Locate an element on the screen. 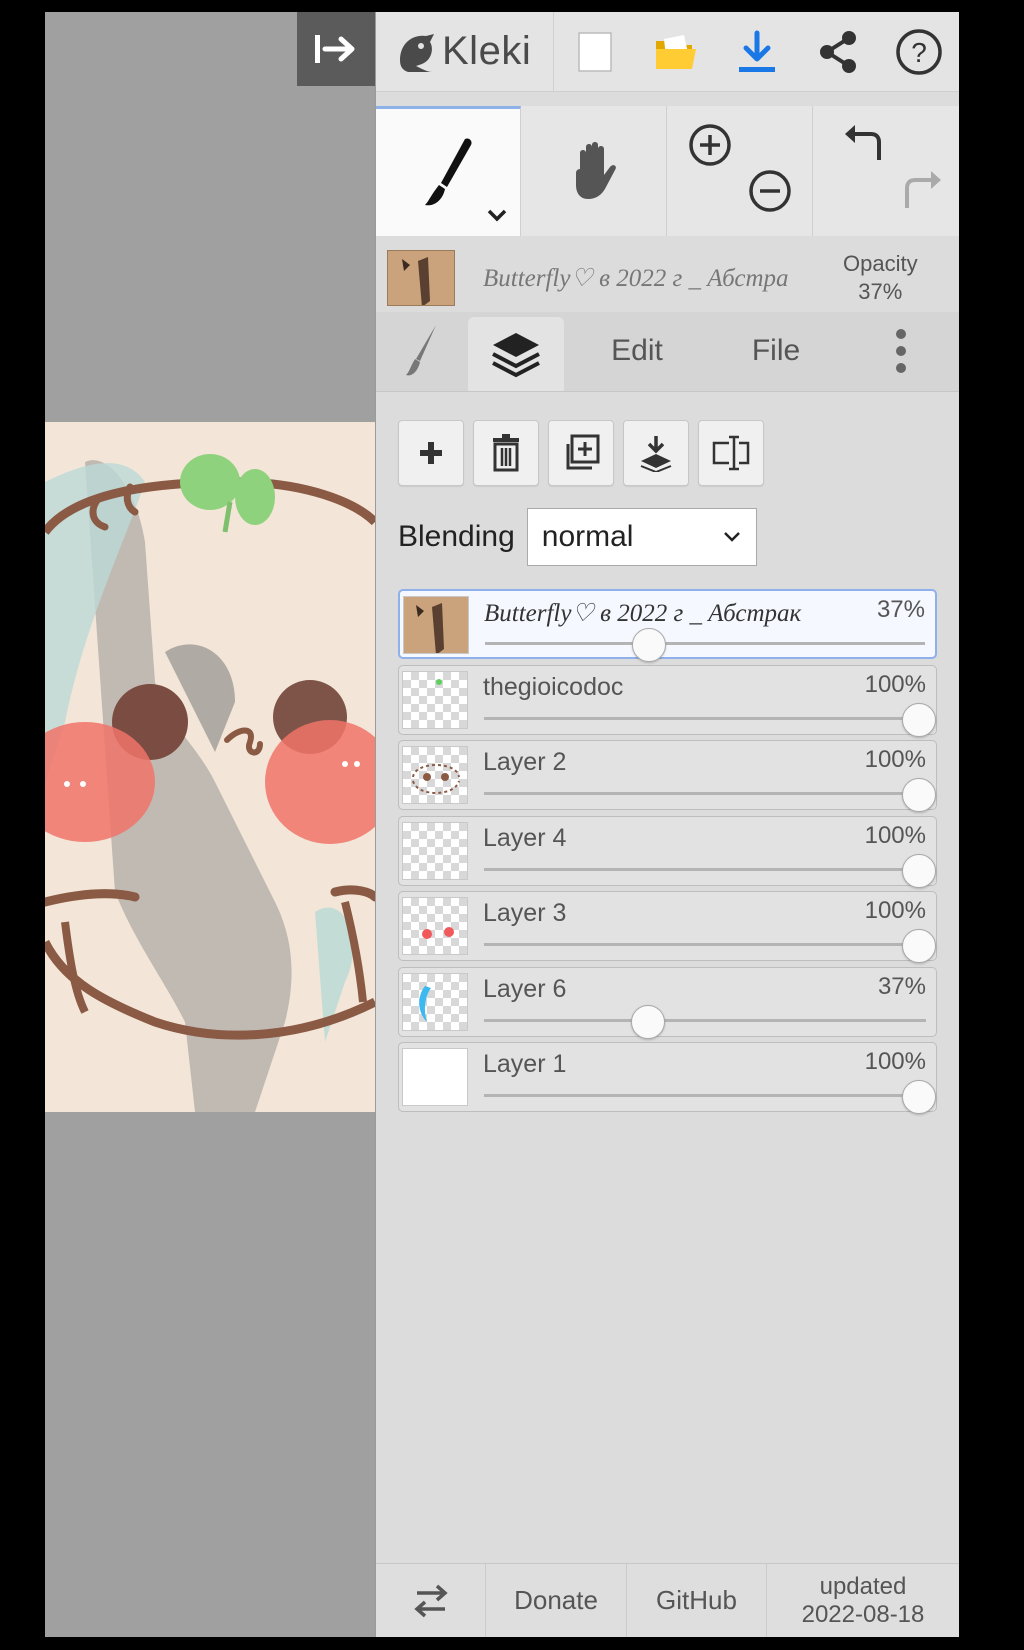 The image size is (1024, 1650). layer-item: Layer 3 100% is located at coordinates (667, 927).